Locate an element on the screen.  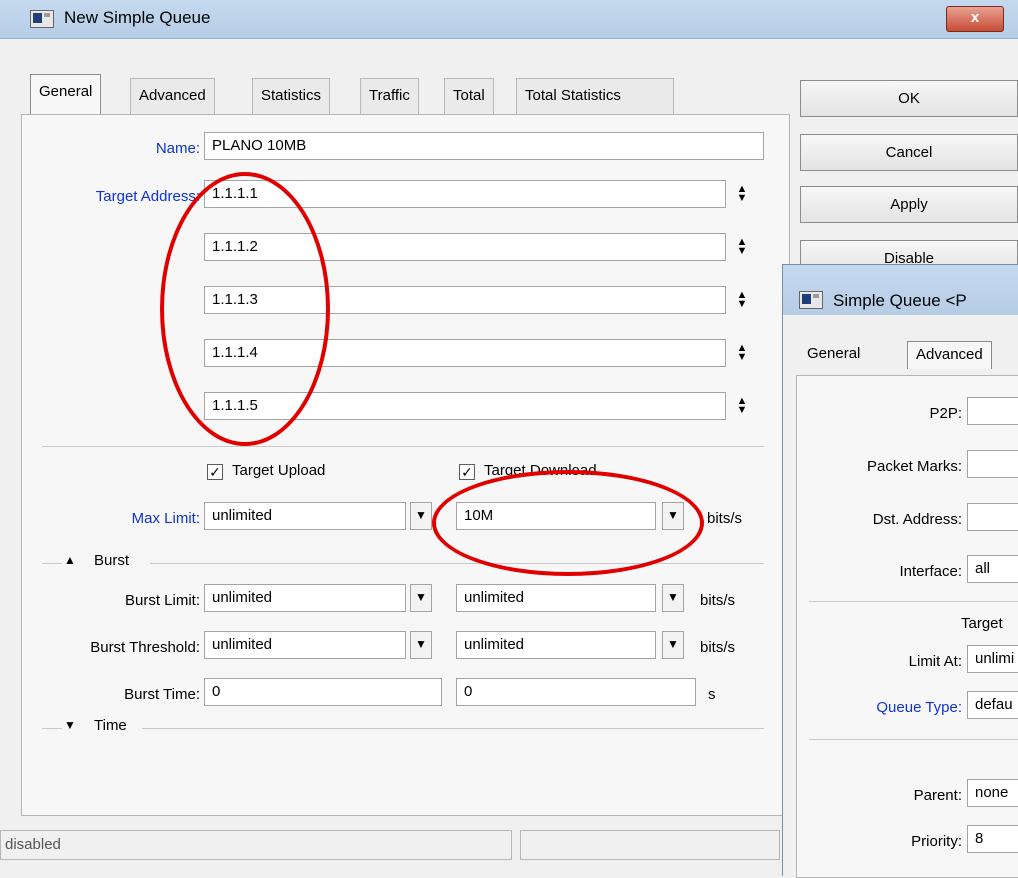
status-field-secondary is located at coordinates (650, 845).